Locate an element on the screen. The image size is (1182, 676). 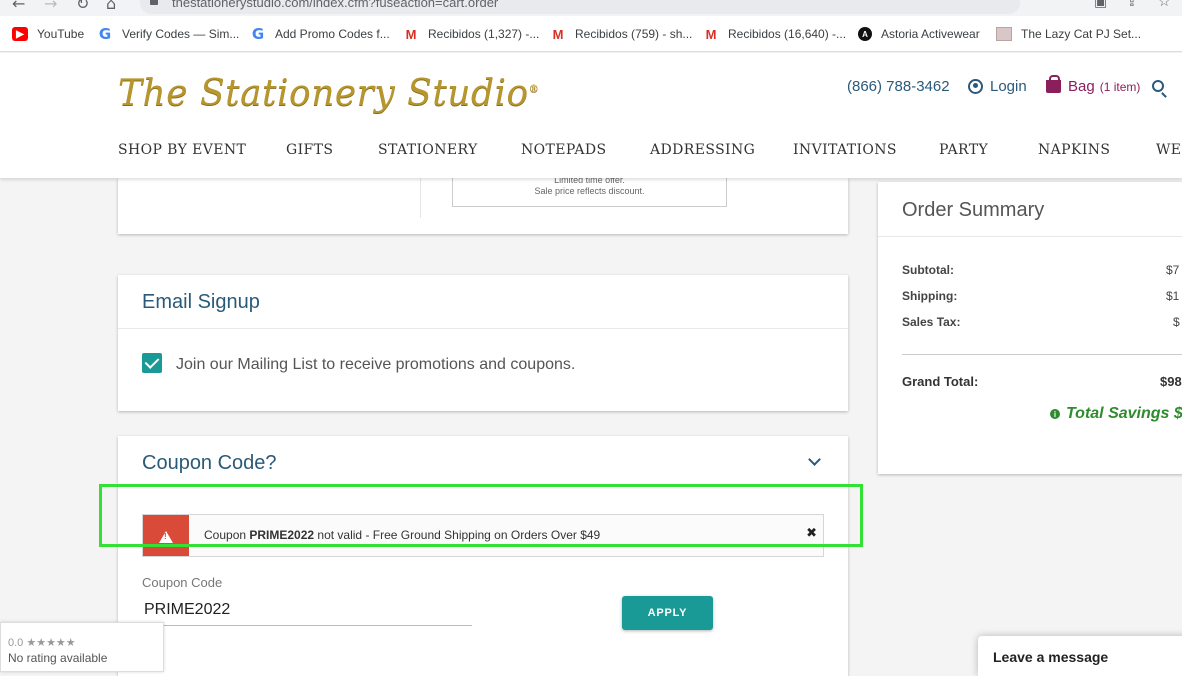
back-icon: ← is located at coordinates (18, 6).